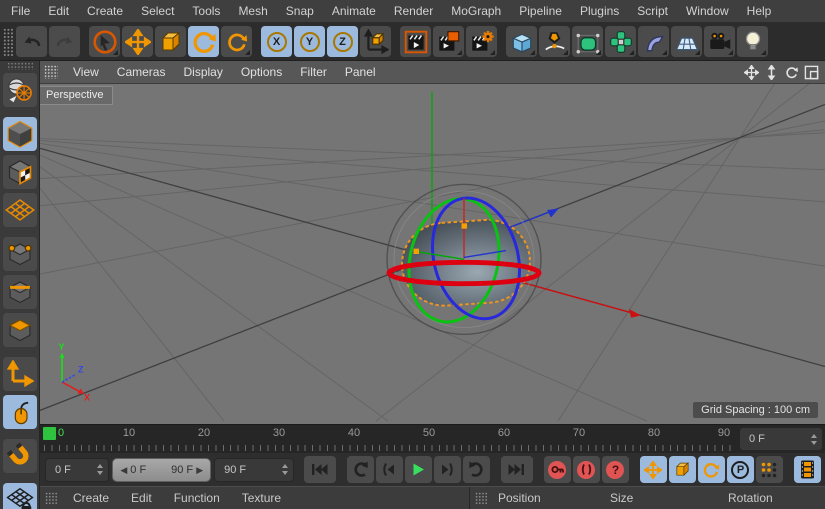 The image size is (825, 509). Describe the element at coordinates (19, 254) in the screenshot. I see `points-mode-button` at that location.